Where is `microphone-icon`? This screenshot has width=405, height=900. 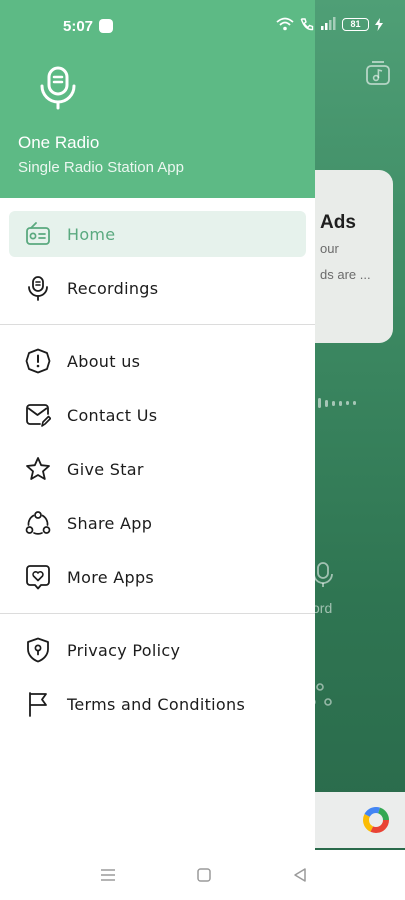 microphone-icon is located at coordinates (38, 288).